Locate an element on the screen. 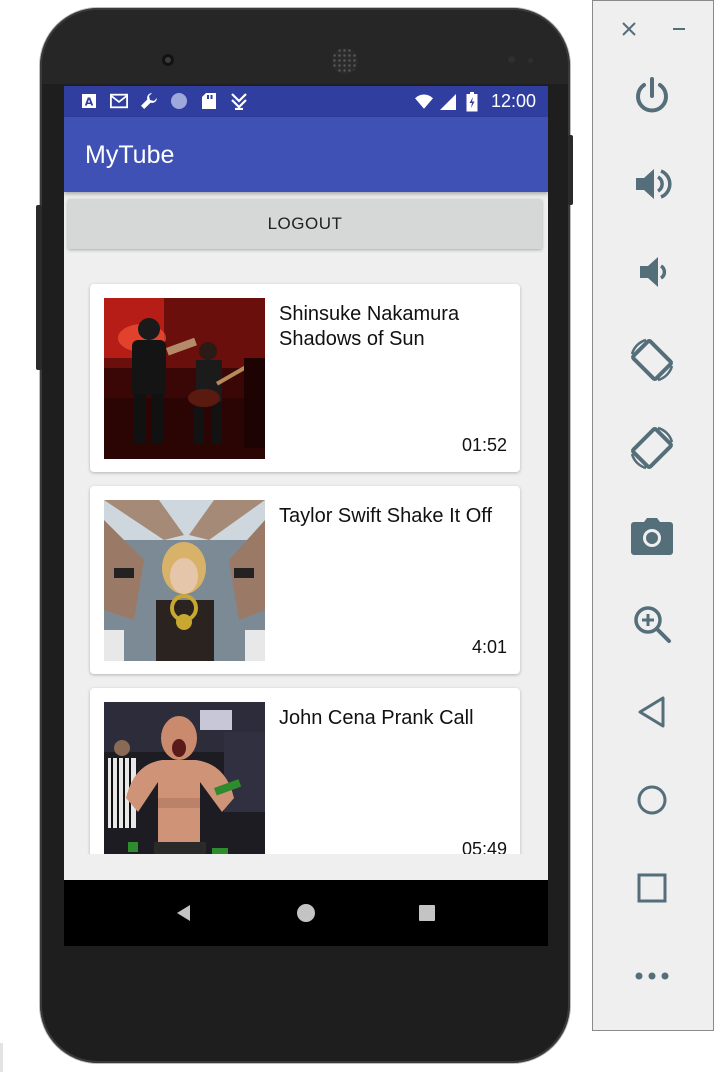  signal-icon is located at coordinates (448, 102).